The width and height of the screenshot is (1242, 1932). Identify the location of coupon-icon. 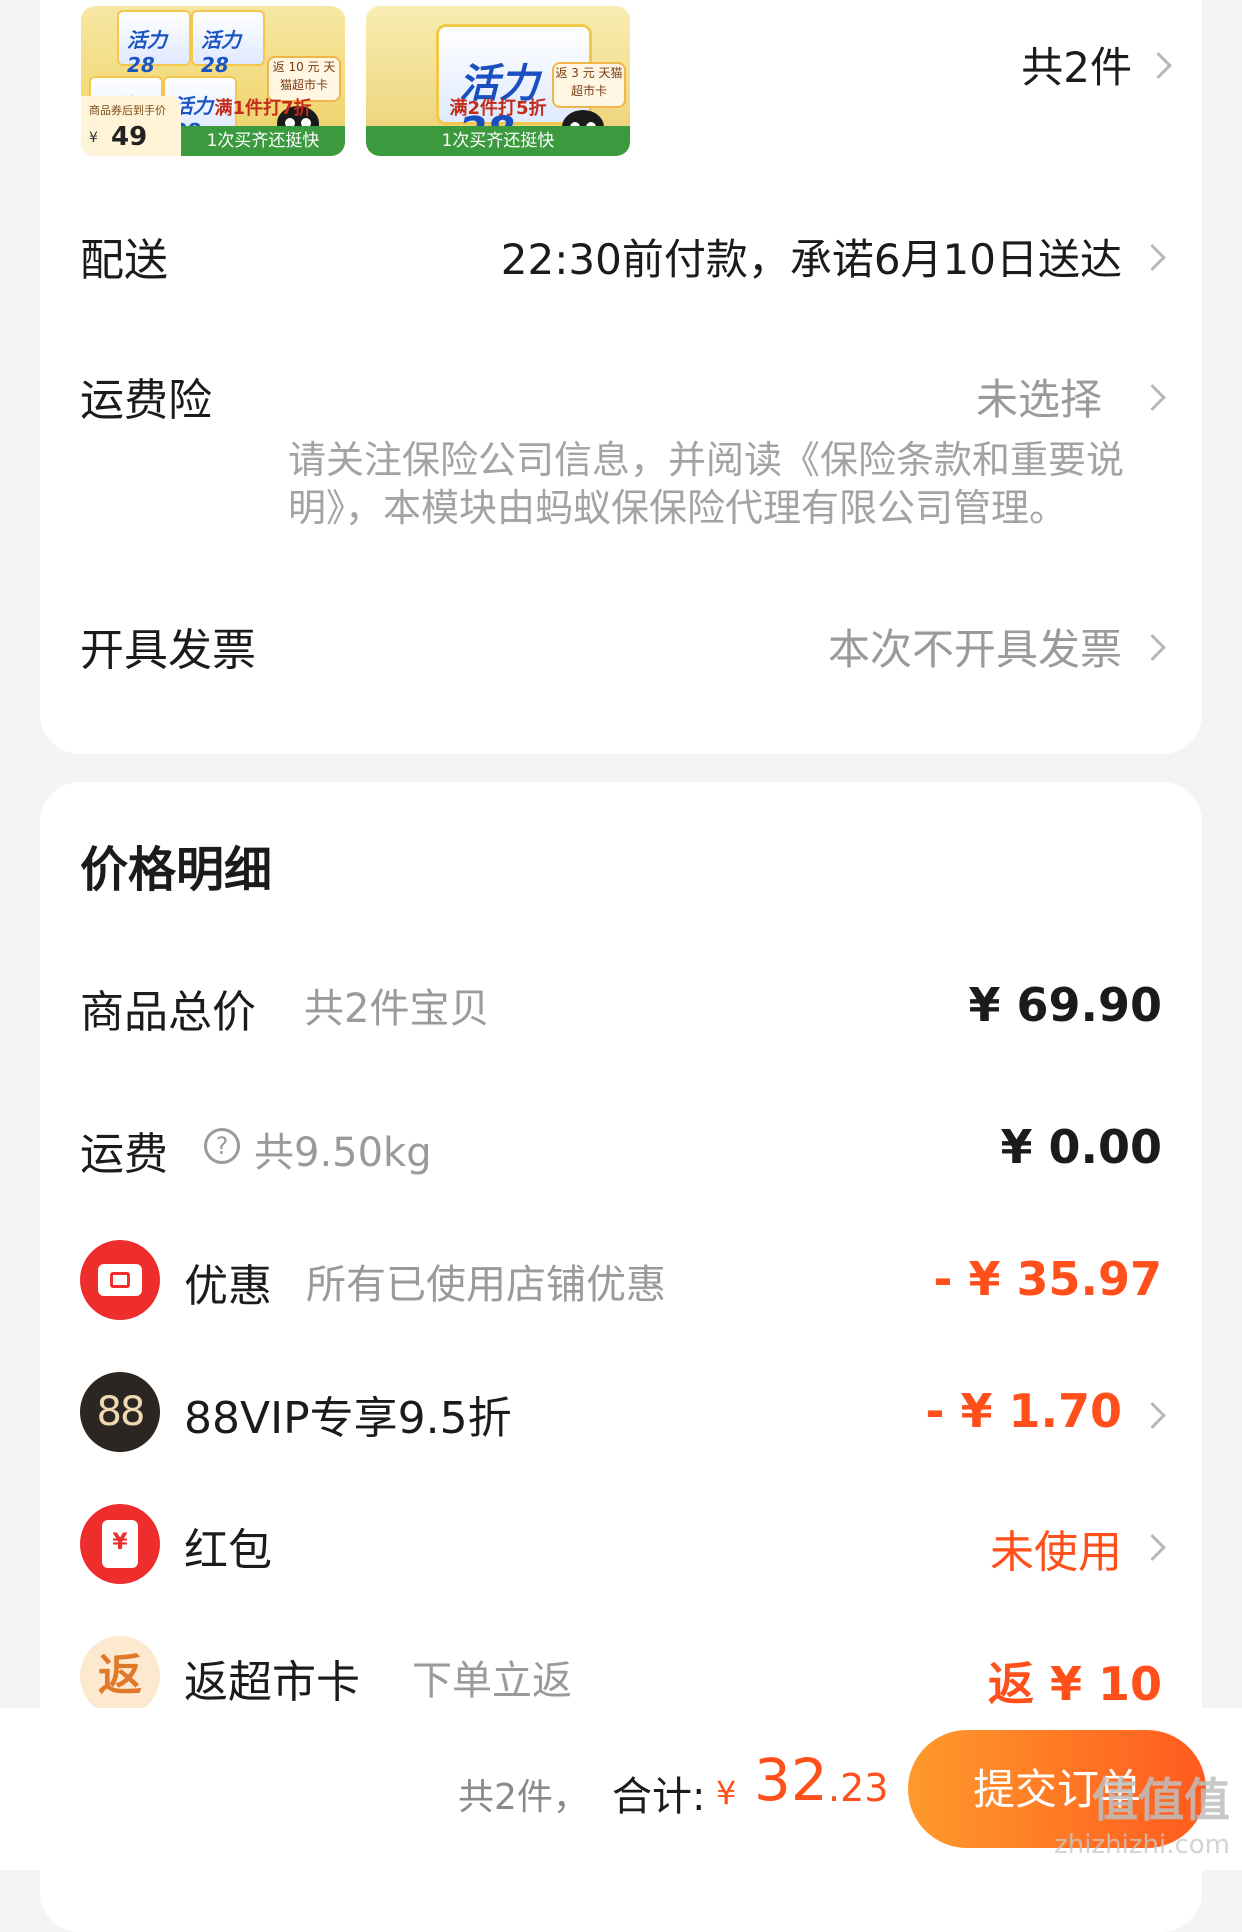
(120, 1280).